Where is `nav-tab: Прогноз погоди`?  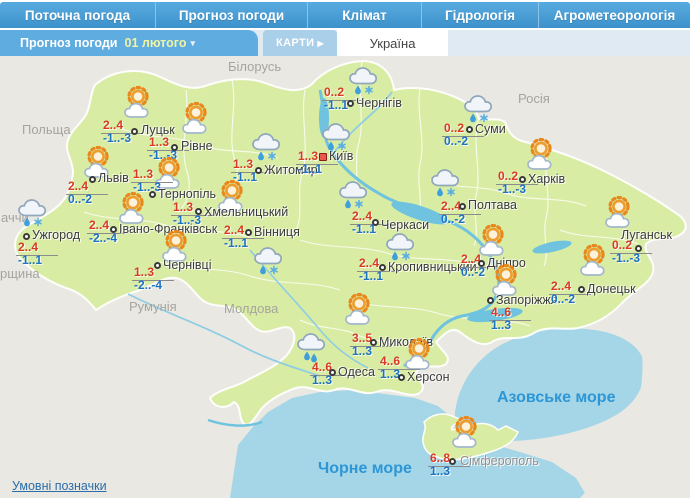
nav-tab: Прогноз погоди is located at coordinates (232, 15).